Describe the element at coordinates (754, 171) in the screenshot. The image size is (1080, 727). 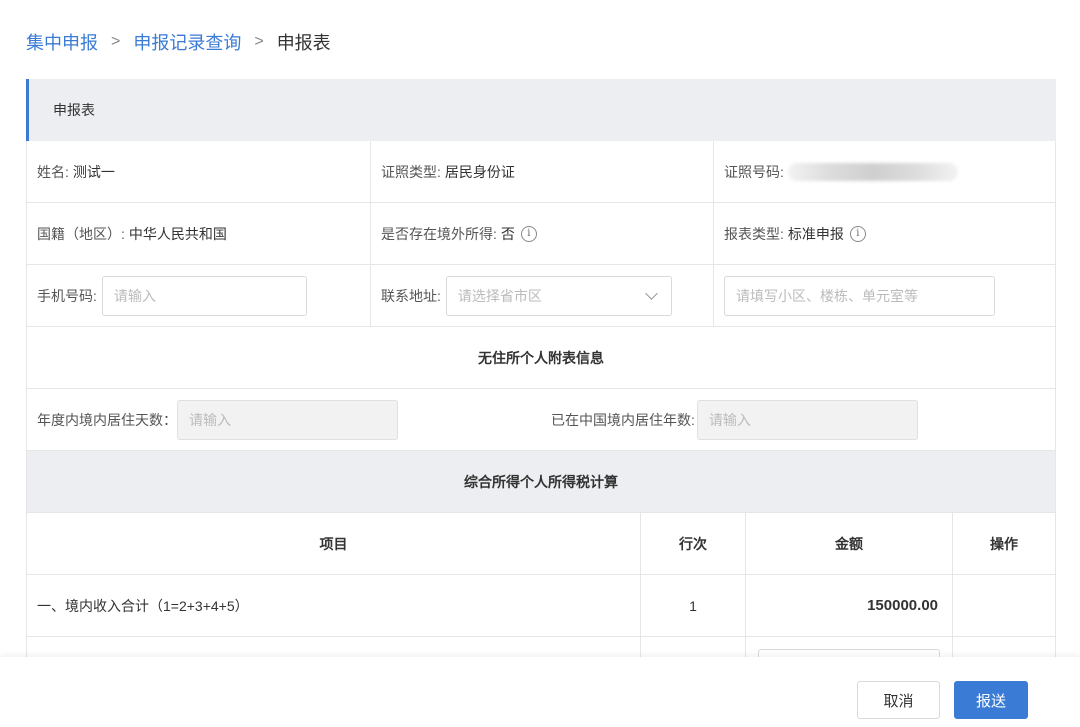
I see `id-number-label: 证照号码:` at that location.